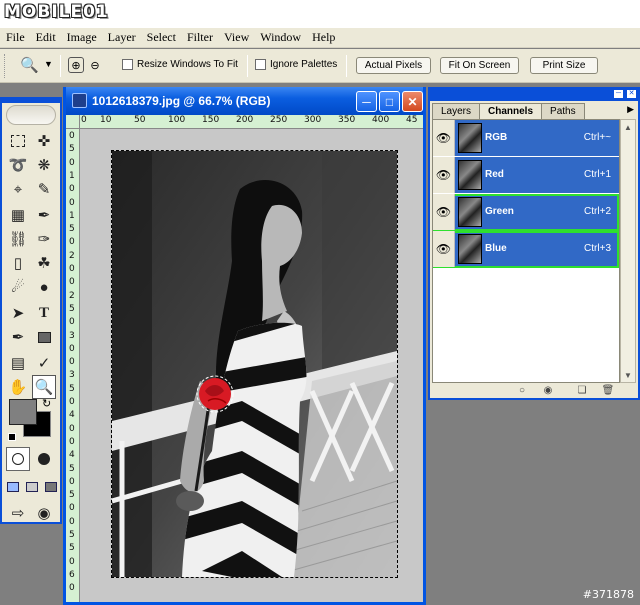 The width and height of the screenshot is (640, 605). Describe the element at coordinates (95, 65) in the screenshot. I see `zoom-out-icon: ⊖` at that location.